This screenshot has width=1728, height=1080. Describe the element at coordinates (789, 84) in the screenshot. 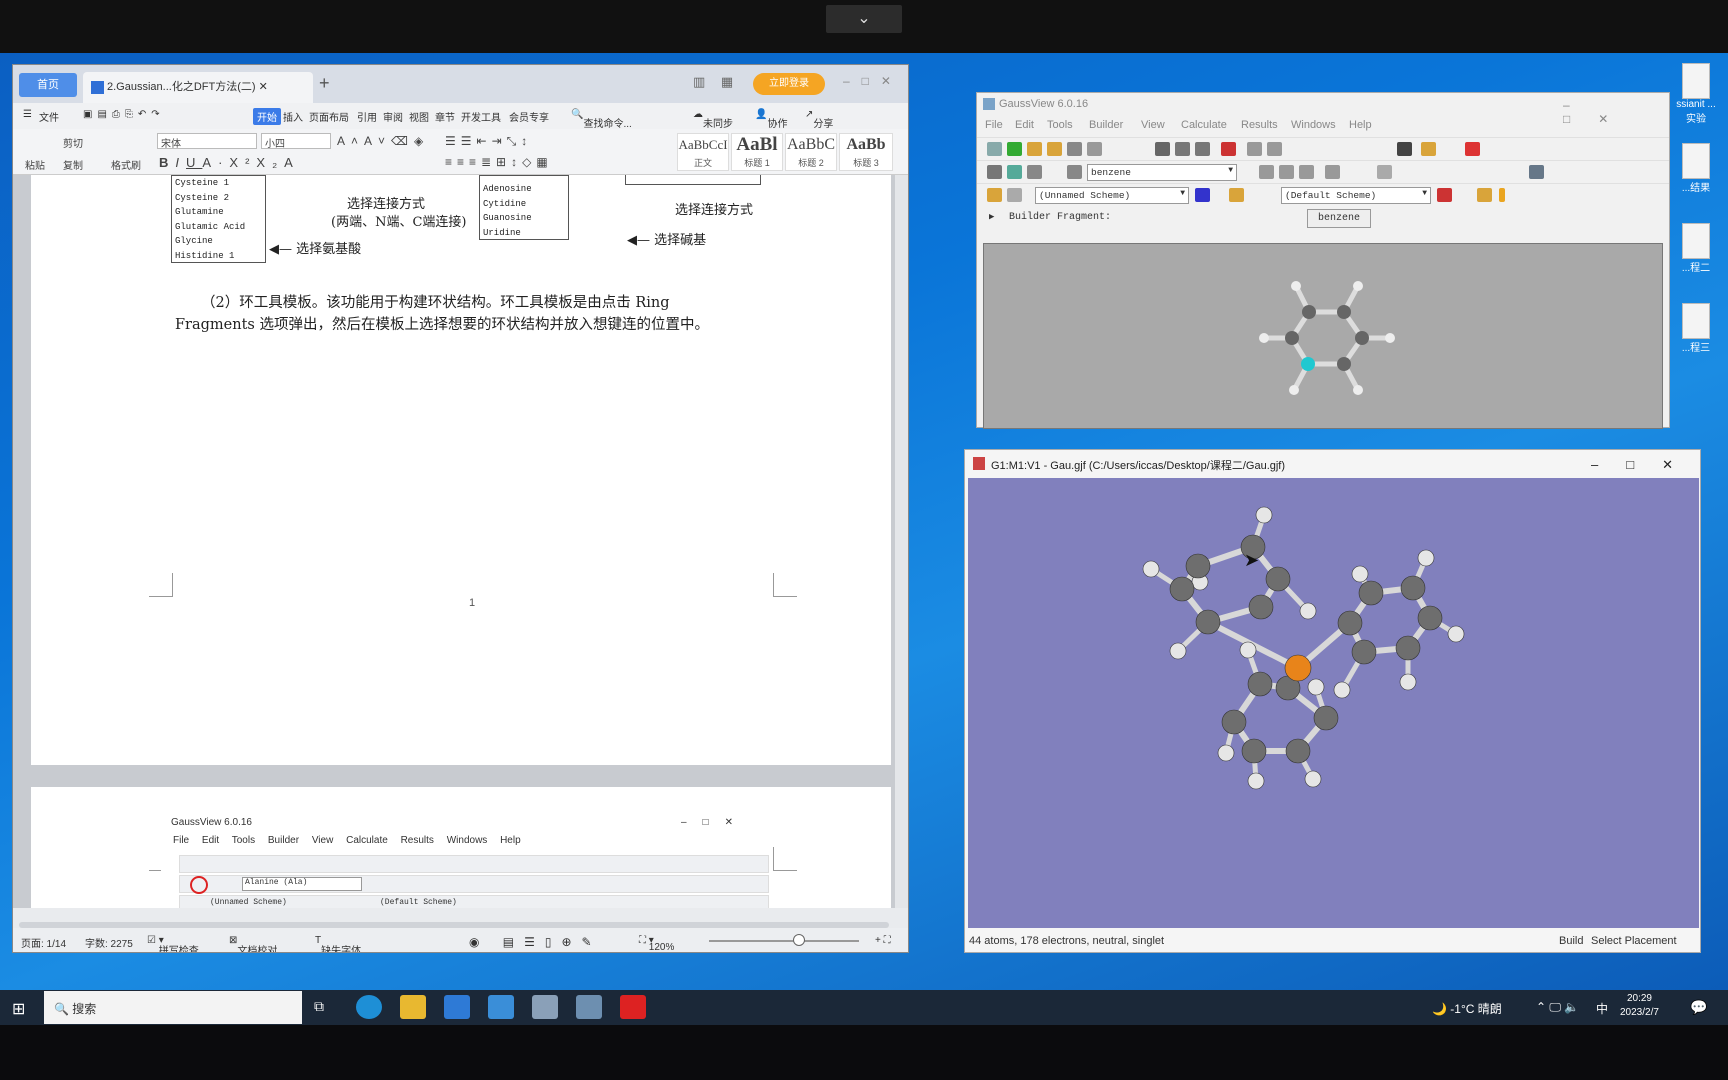

I see `login-button: 立即登录` at that location.